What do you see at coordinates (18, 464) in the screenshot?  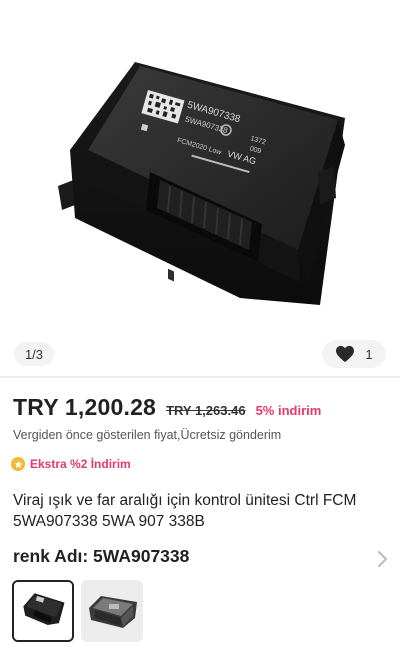 I see `star-icon` at bounding box center [18, 464].